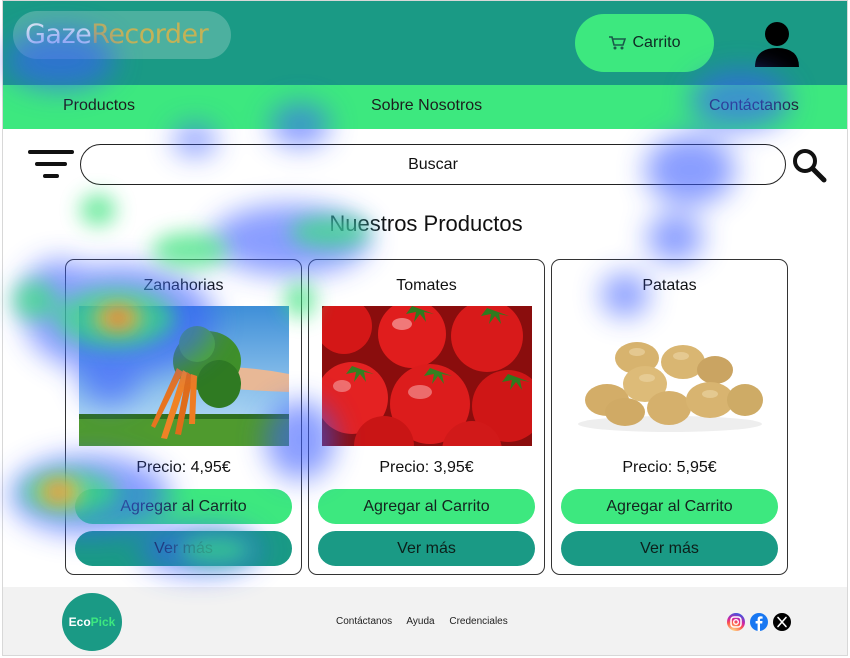  I want to click on filter-icon, so click(51, 164).